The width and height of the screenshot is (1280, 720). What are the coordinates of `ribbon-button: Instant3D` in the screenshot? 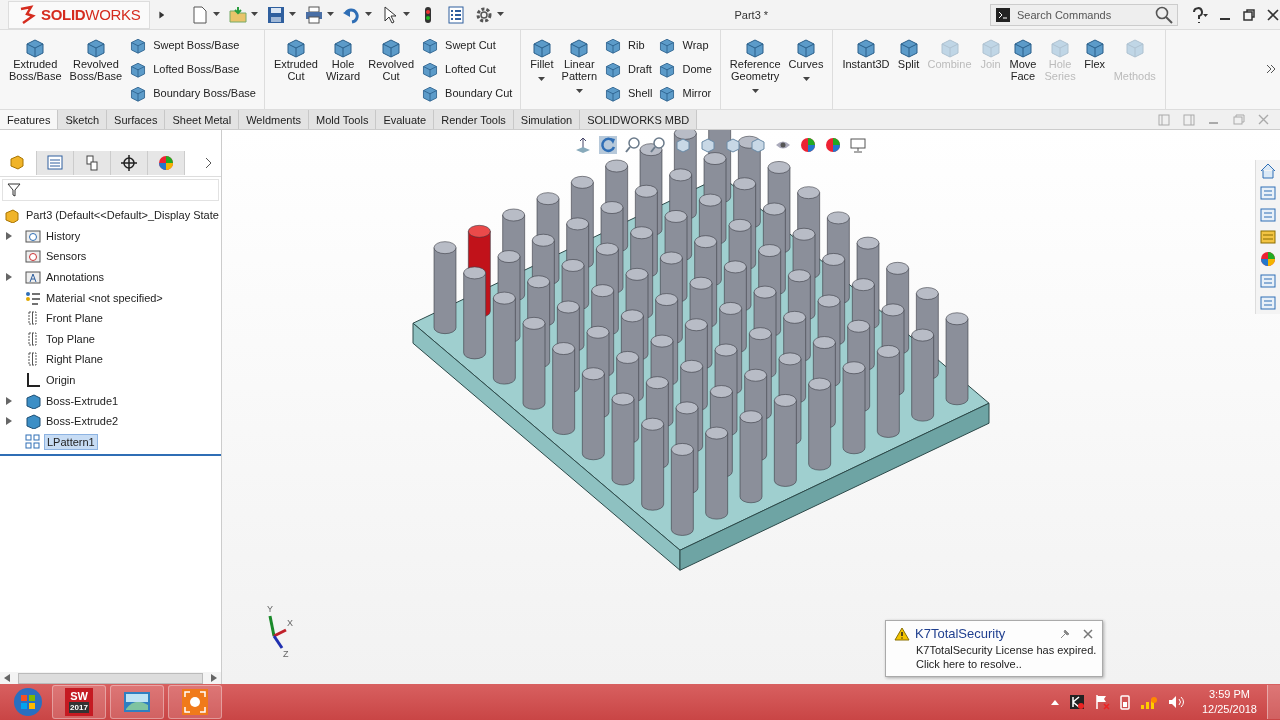 It's located at (866, 53).